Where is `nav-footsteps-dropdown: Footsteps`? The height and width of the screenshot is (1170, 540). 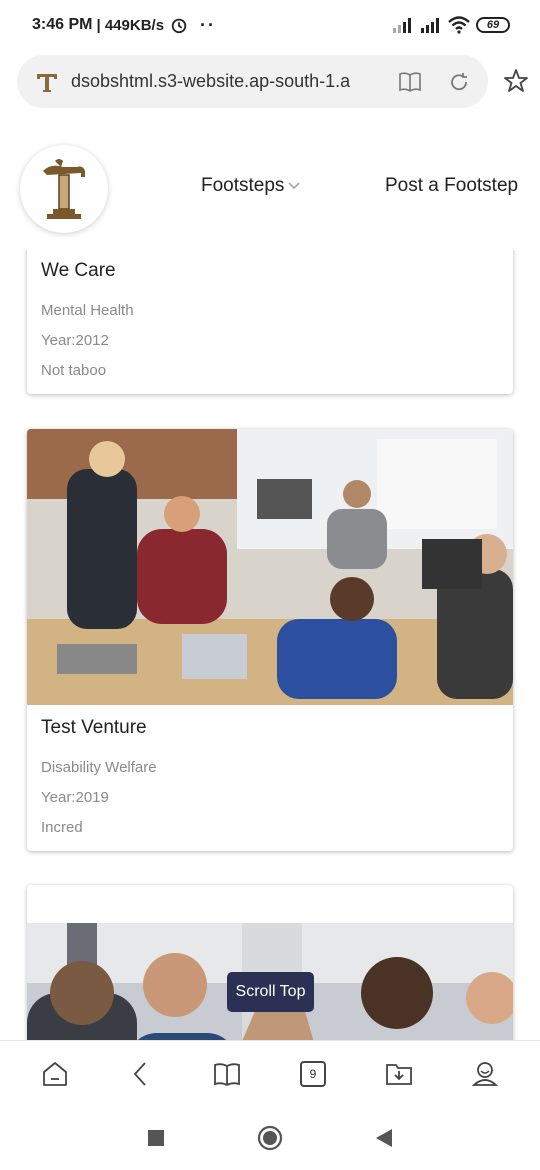 nav-footsteps-dropdown: Footsteps is located at coordinates (251, 186).